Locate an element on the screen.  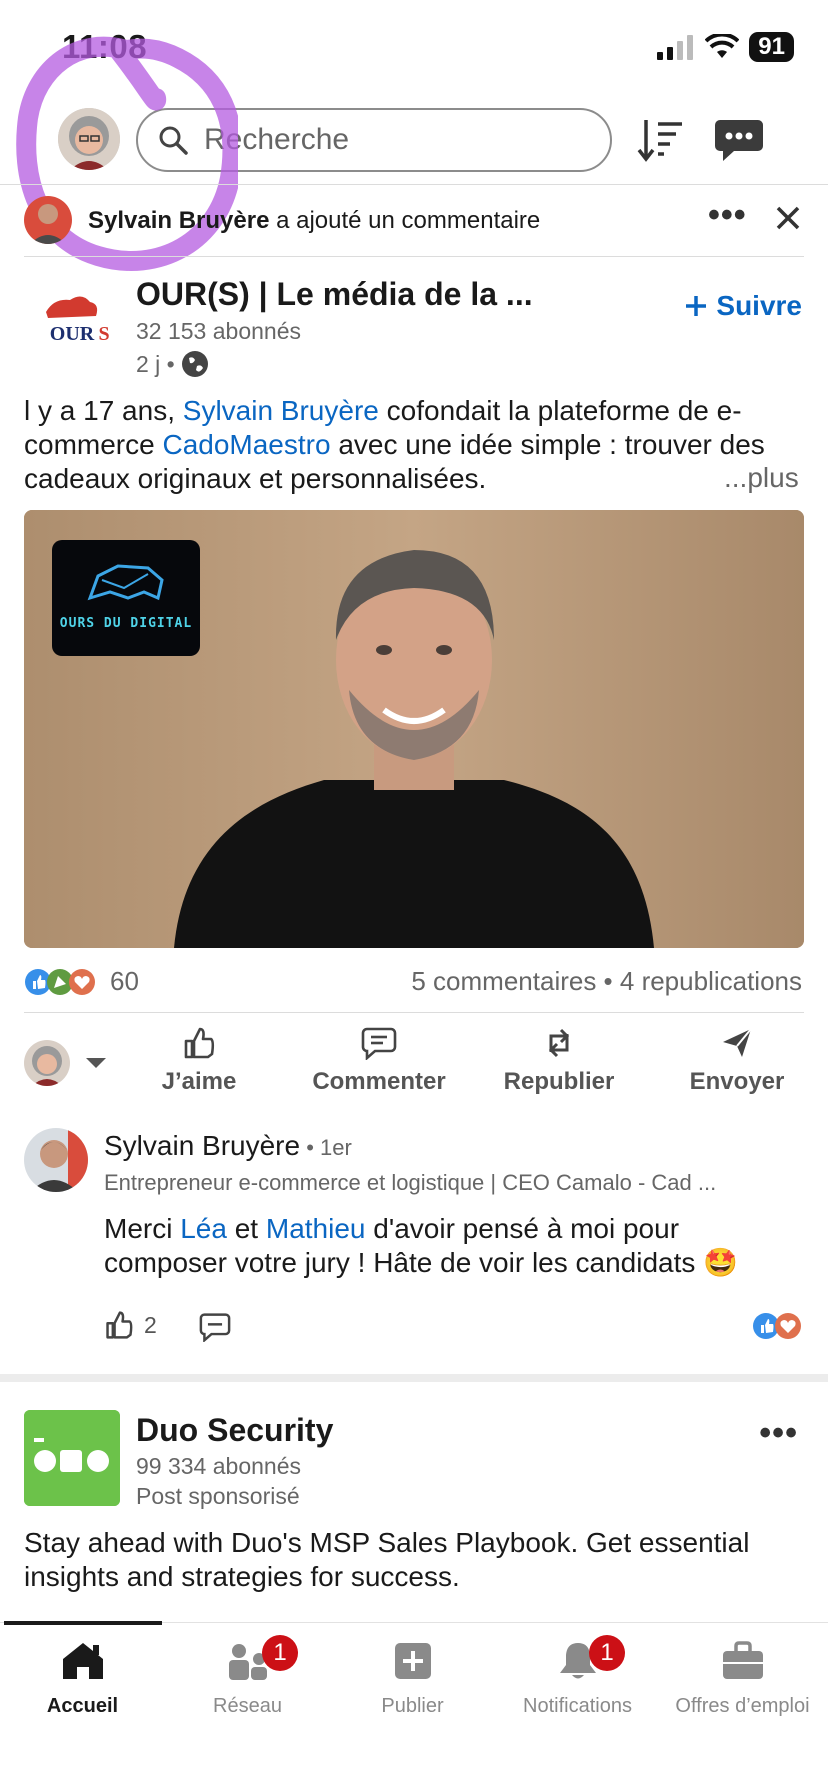
comment-button: Commenter is located at coordinates (379, 1061).